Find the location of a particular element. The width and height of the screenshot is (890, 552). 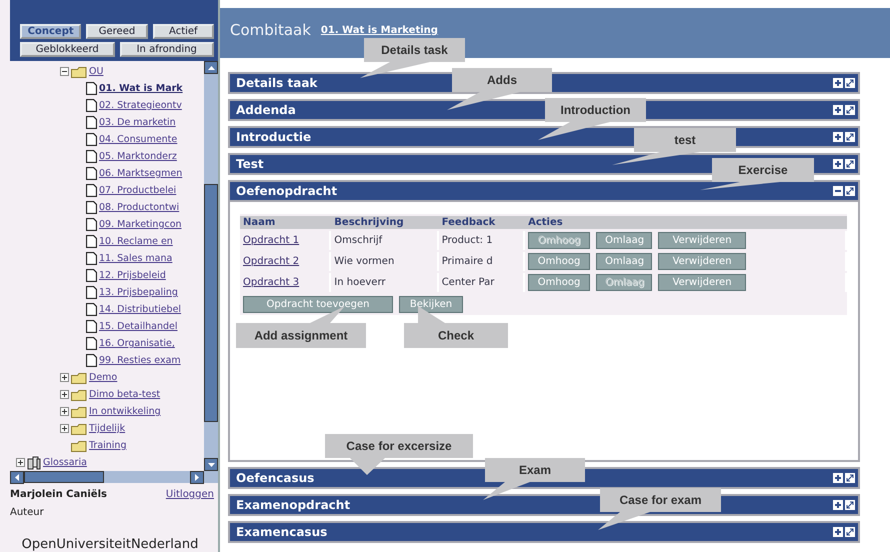

section-title: Examencasus is located at coordinates (282, 532).